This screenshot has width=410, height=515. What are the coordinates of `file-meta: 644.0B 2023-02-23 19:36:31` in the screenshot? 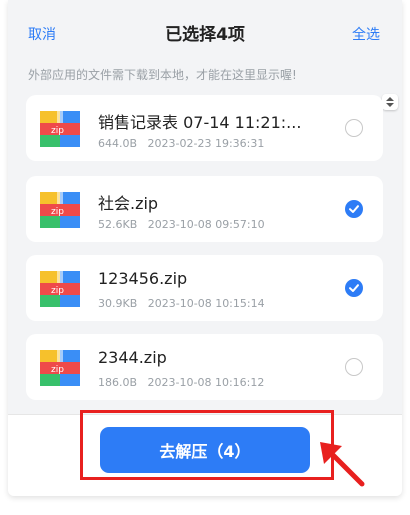 It's located at (181, 143).